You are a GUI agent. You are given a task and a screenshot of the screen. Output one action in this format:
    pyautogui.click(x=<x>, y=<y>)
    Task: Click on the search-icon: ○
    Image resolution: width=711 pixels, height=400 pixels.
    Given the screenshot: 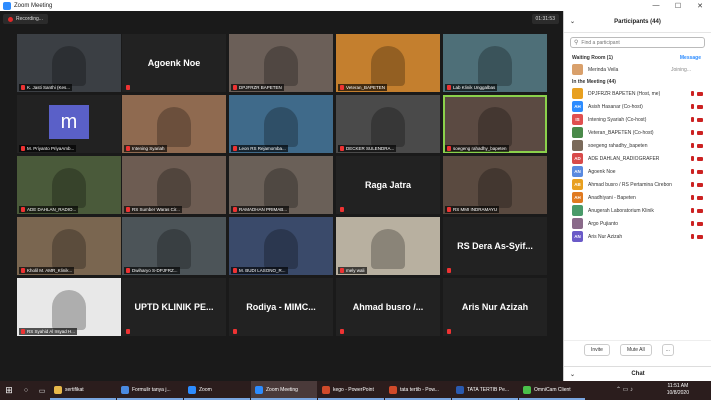 What is the action you would take?
    pyautogui.click(x=26, y=390)
    